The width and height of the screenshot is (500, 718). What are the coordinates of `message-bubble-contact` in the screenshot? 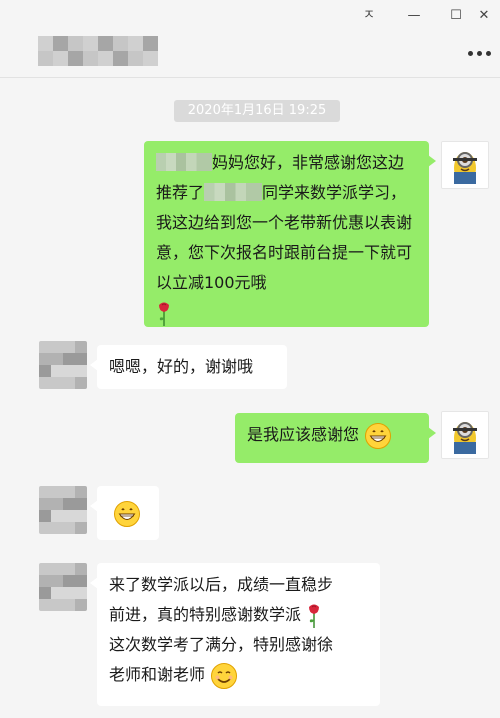 It's located at (124, 513).